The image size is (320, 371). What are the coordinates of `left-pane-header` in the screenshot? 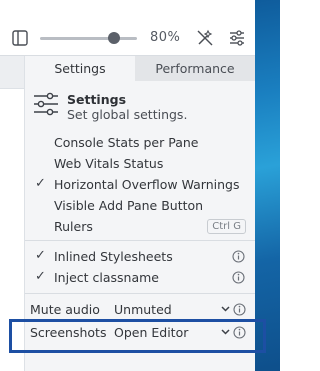 It's located at (12, 72).